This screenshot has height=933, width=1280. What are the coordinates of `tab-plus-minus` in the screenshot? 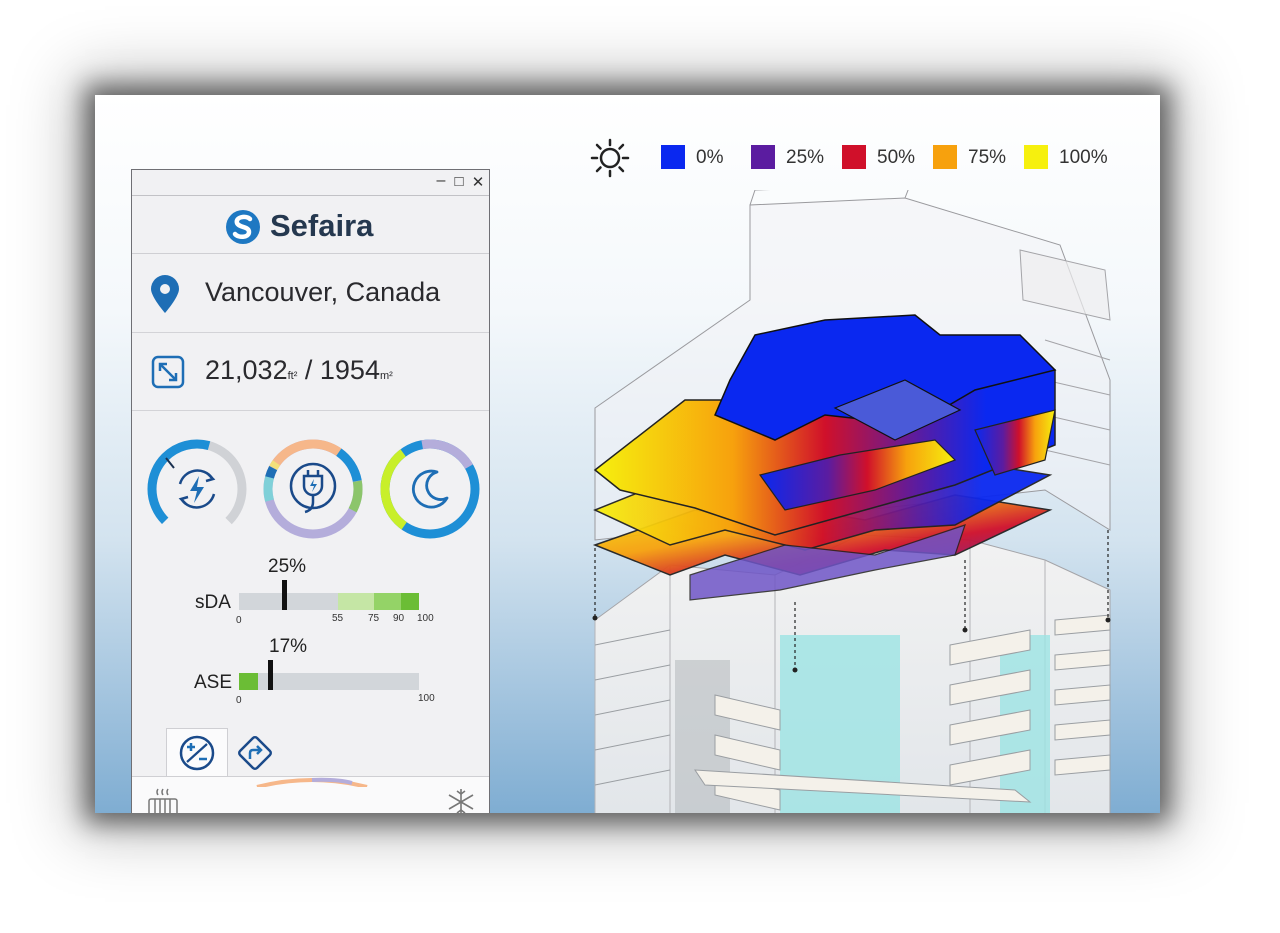 It's located at (197, 752).